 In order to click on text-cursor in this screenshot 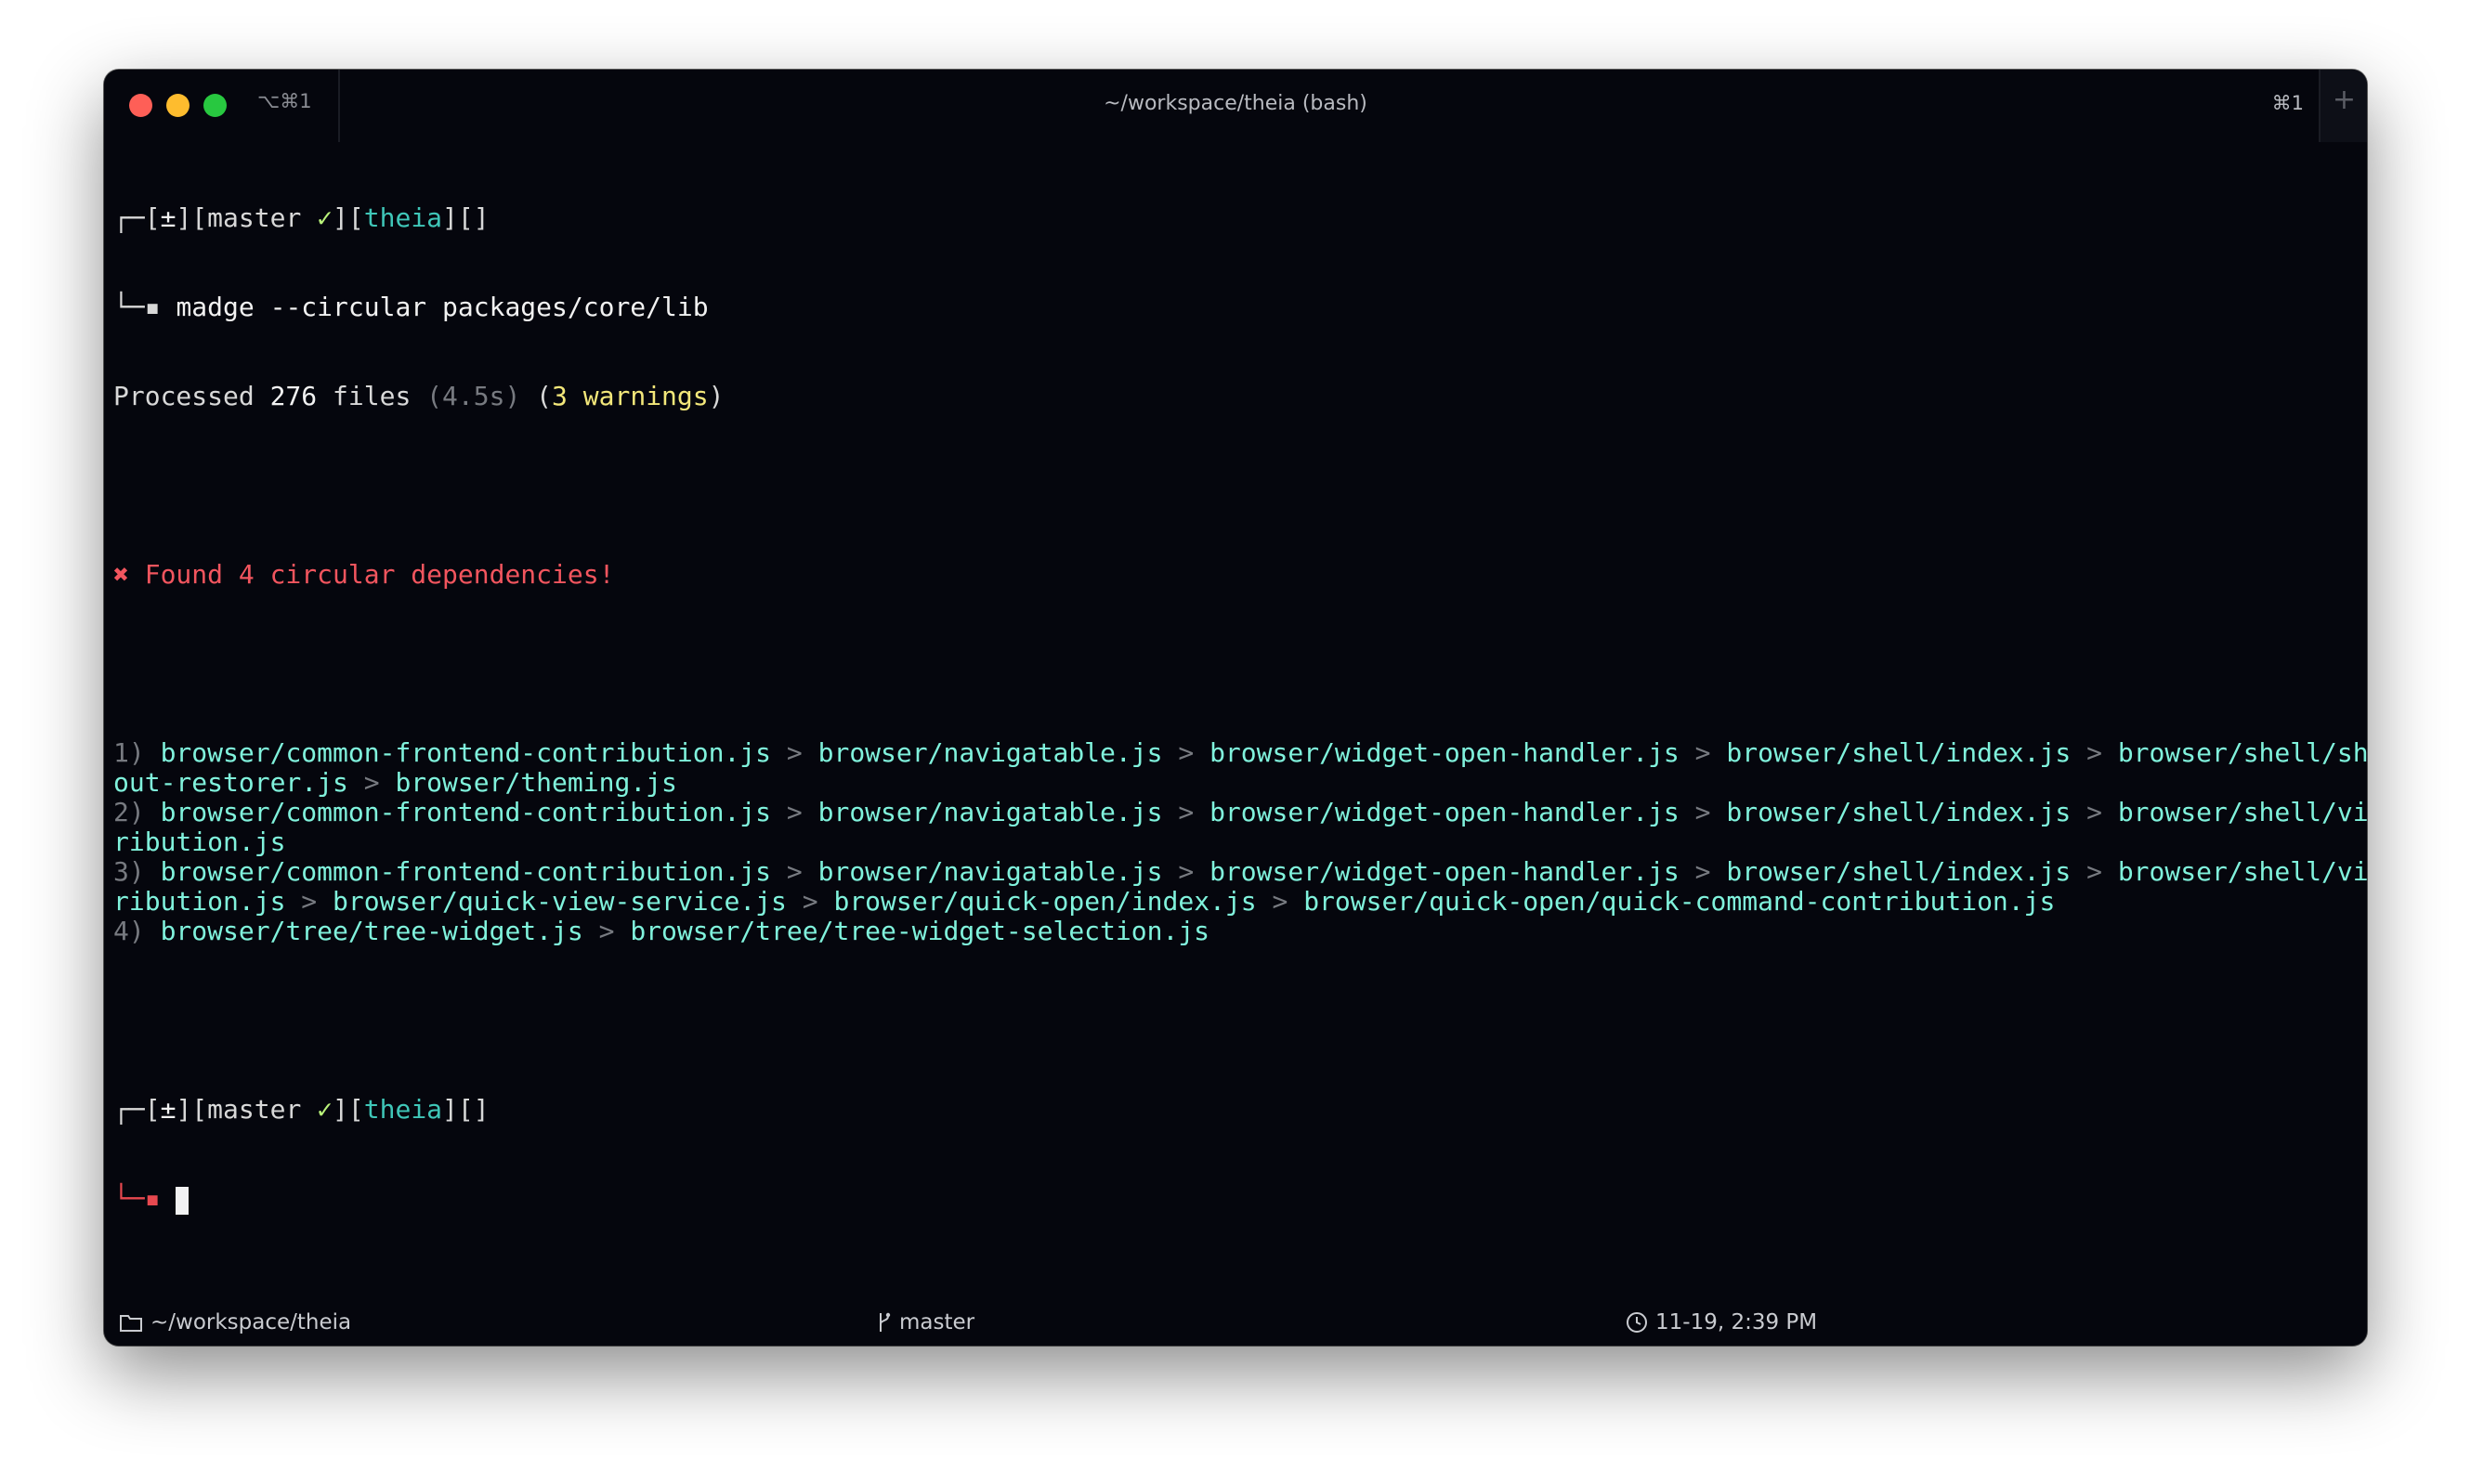, I will do `click(183, 1201)`.